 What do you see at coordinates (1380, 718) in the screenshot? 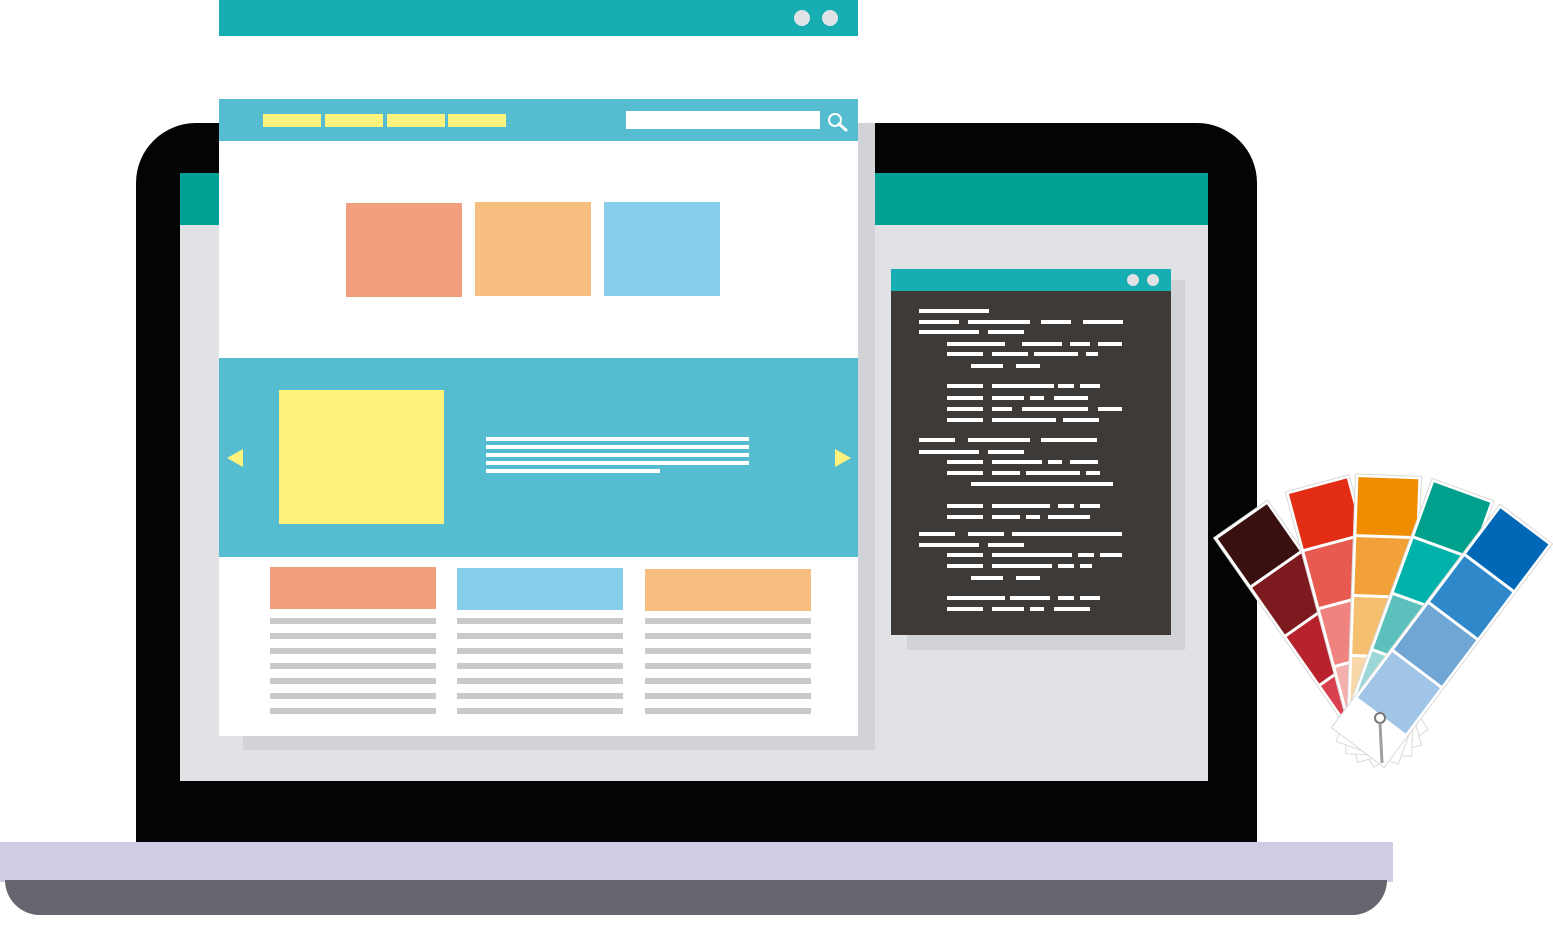
I see `swatch-pin-icon` at bounding box center [1380, 718].